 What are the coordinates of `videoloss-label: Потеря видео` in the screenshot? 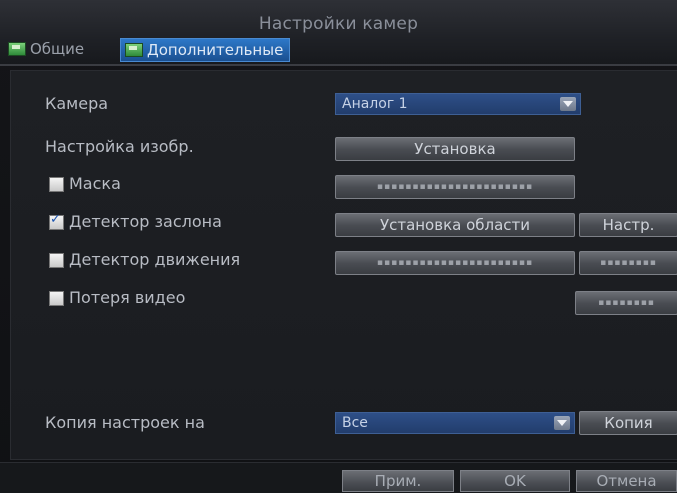 It's located at (127, 297).